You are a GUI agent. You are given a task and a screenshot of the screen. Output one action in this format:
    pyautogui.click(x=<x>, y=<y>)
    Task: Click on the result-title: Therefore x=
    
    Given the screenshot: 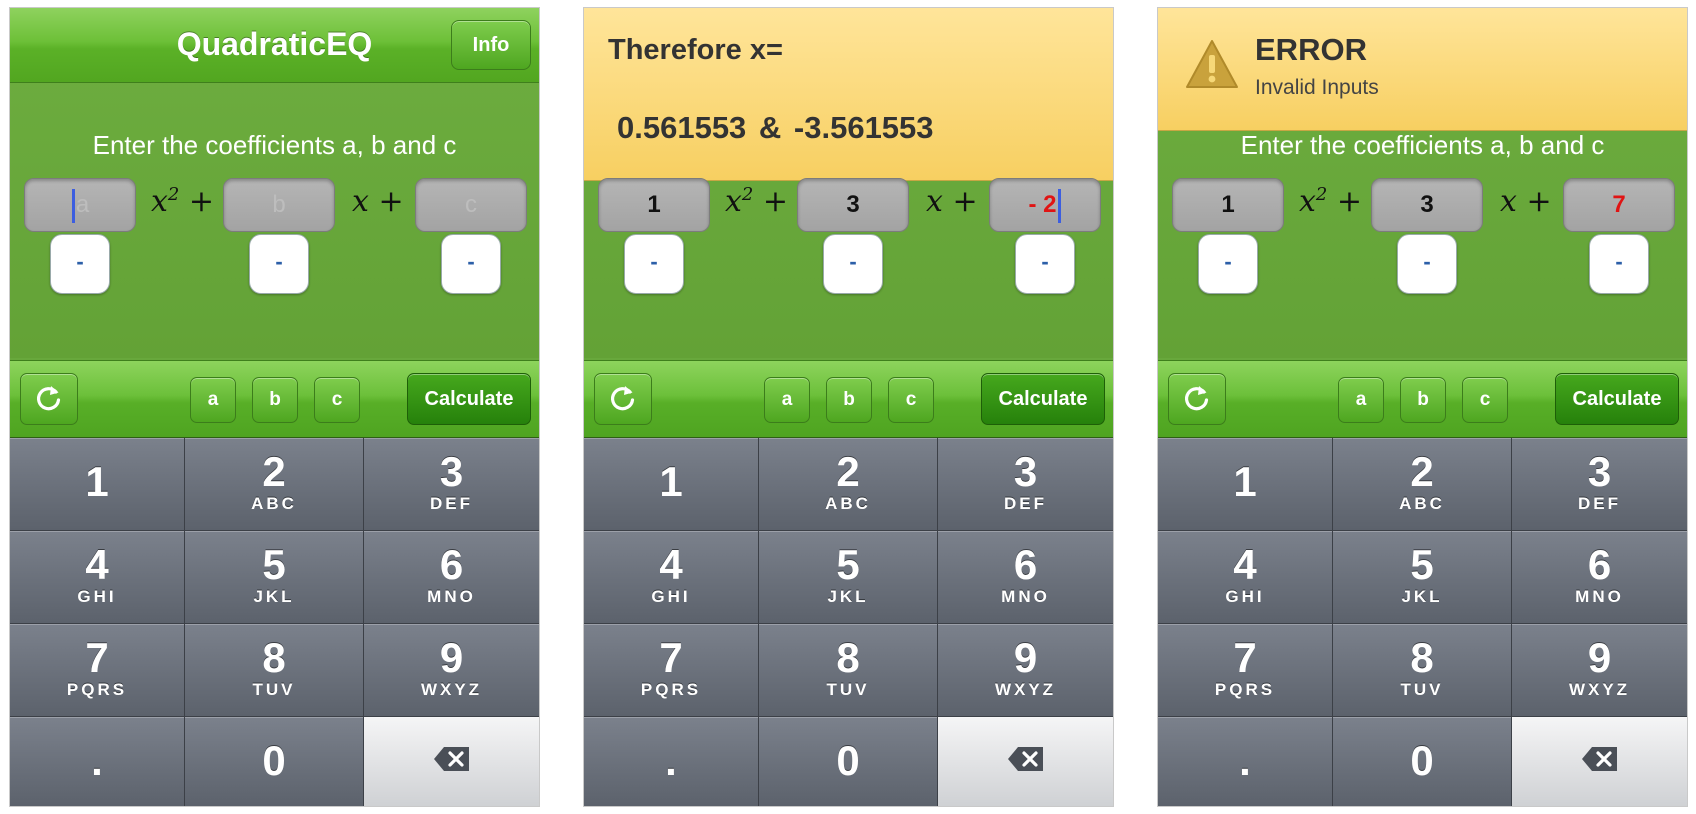 What is the action you would take?
    pyautogui.click(x=695, y=50)
    